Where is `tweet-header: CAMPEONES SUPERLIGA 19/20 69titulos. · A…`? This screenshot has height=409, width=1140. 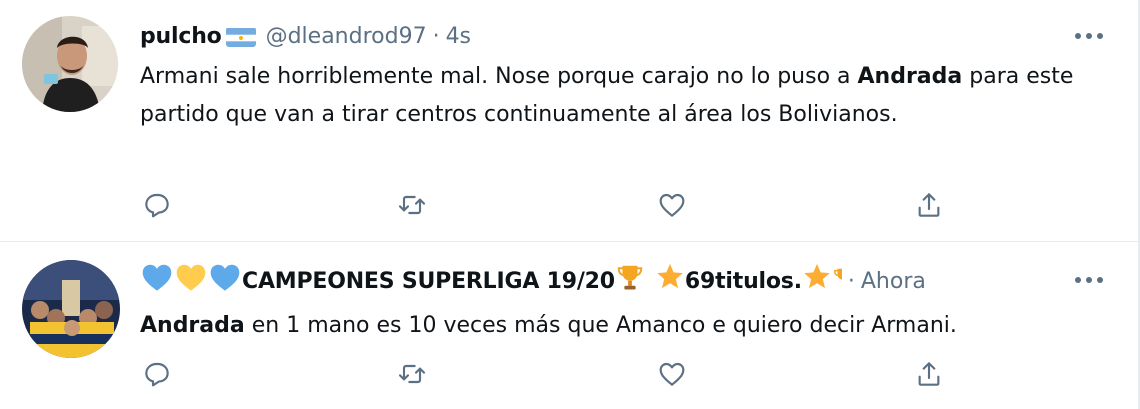
tweet-header: CAMPEONES SUPERLIGA 19/20 69titulos. · A… is located at coordinates (533, 281).